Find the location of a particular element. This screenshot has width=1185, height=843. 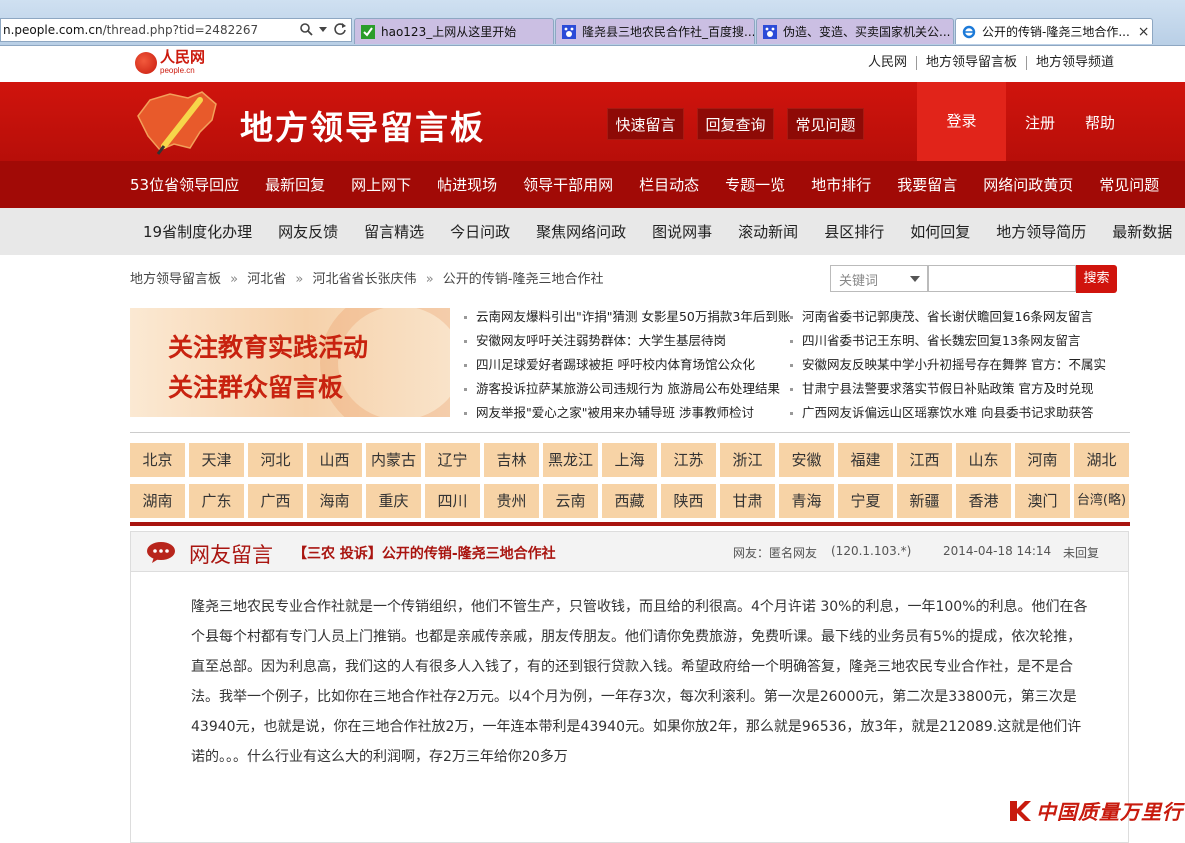

people-logo: 人民网 people.cn is located at coordinates (170, 62).